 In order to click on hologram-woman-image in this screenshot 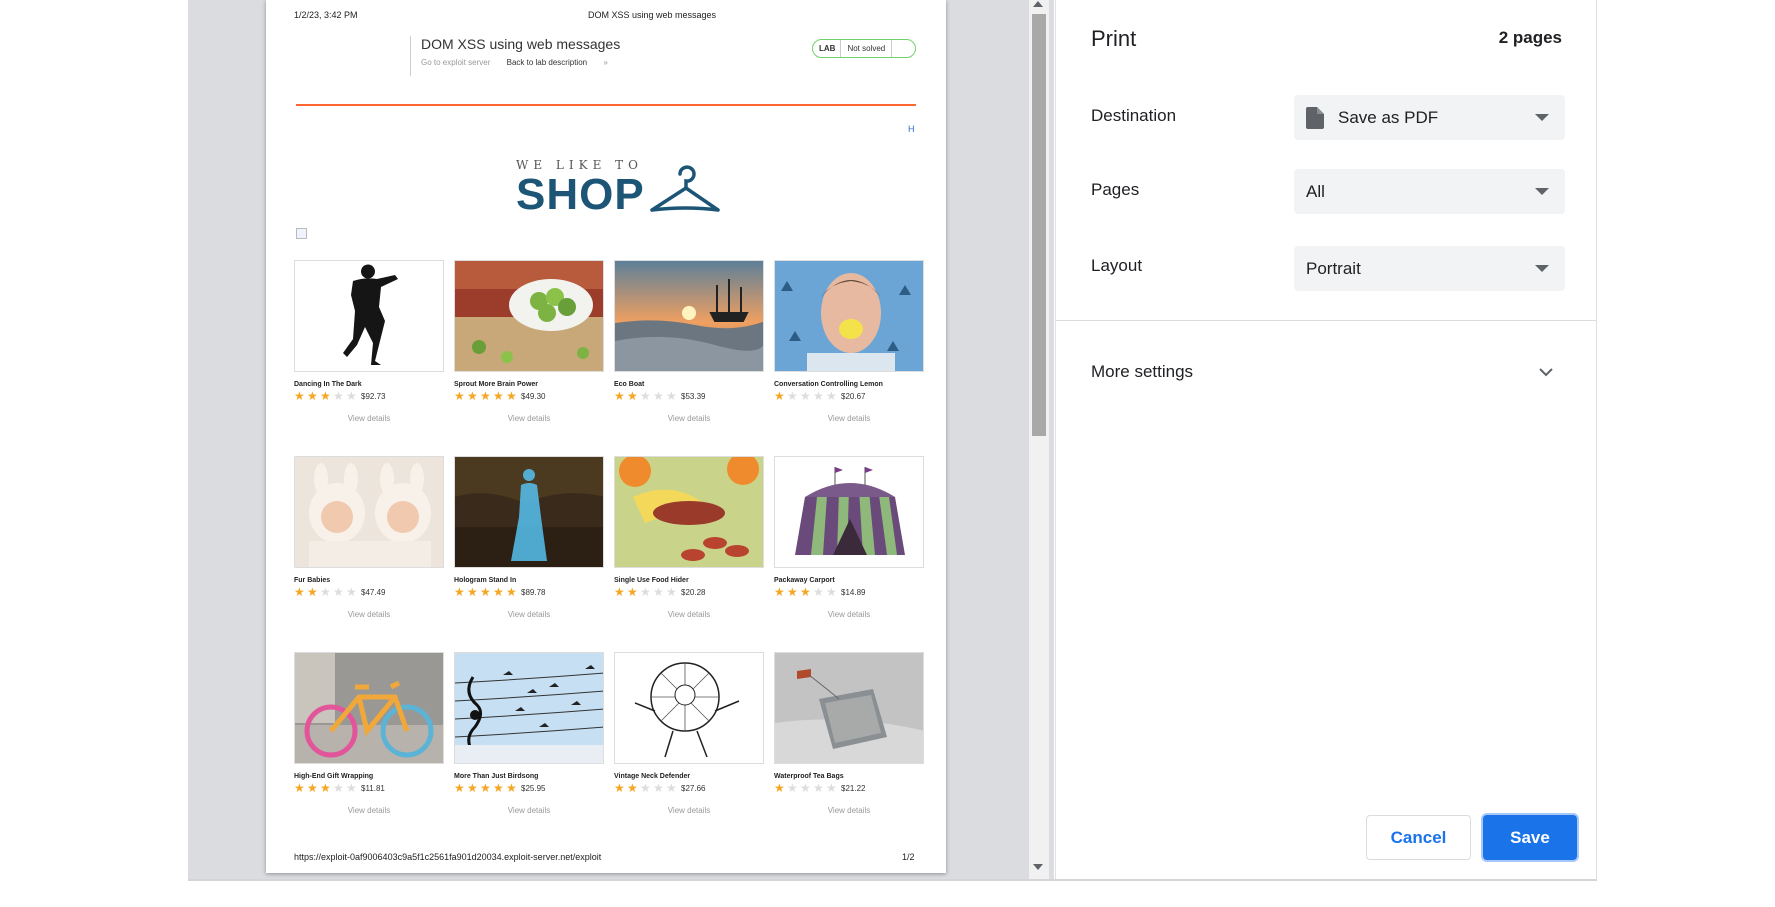, I will do `click(529, 512)`.